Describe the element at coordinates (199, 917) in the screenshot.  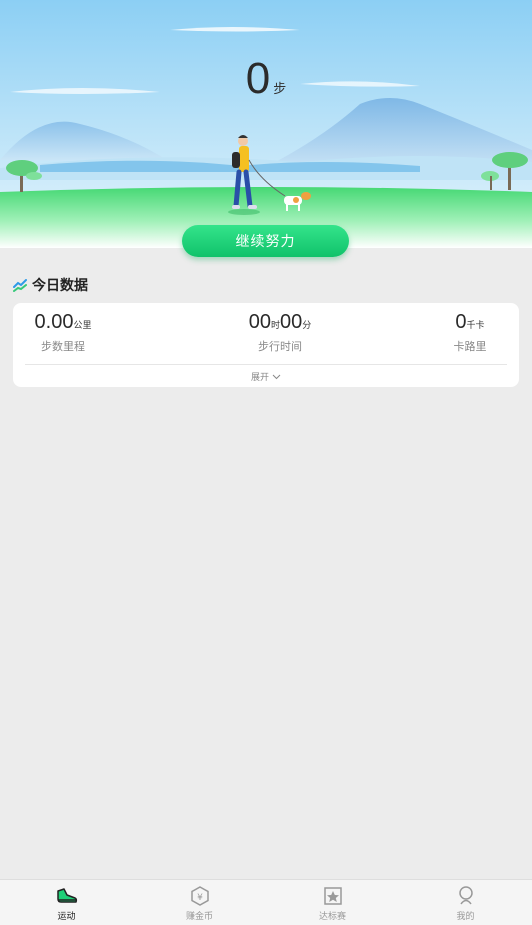
I see `tab-label: 赚金币` at that location.